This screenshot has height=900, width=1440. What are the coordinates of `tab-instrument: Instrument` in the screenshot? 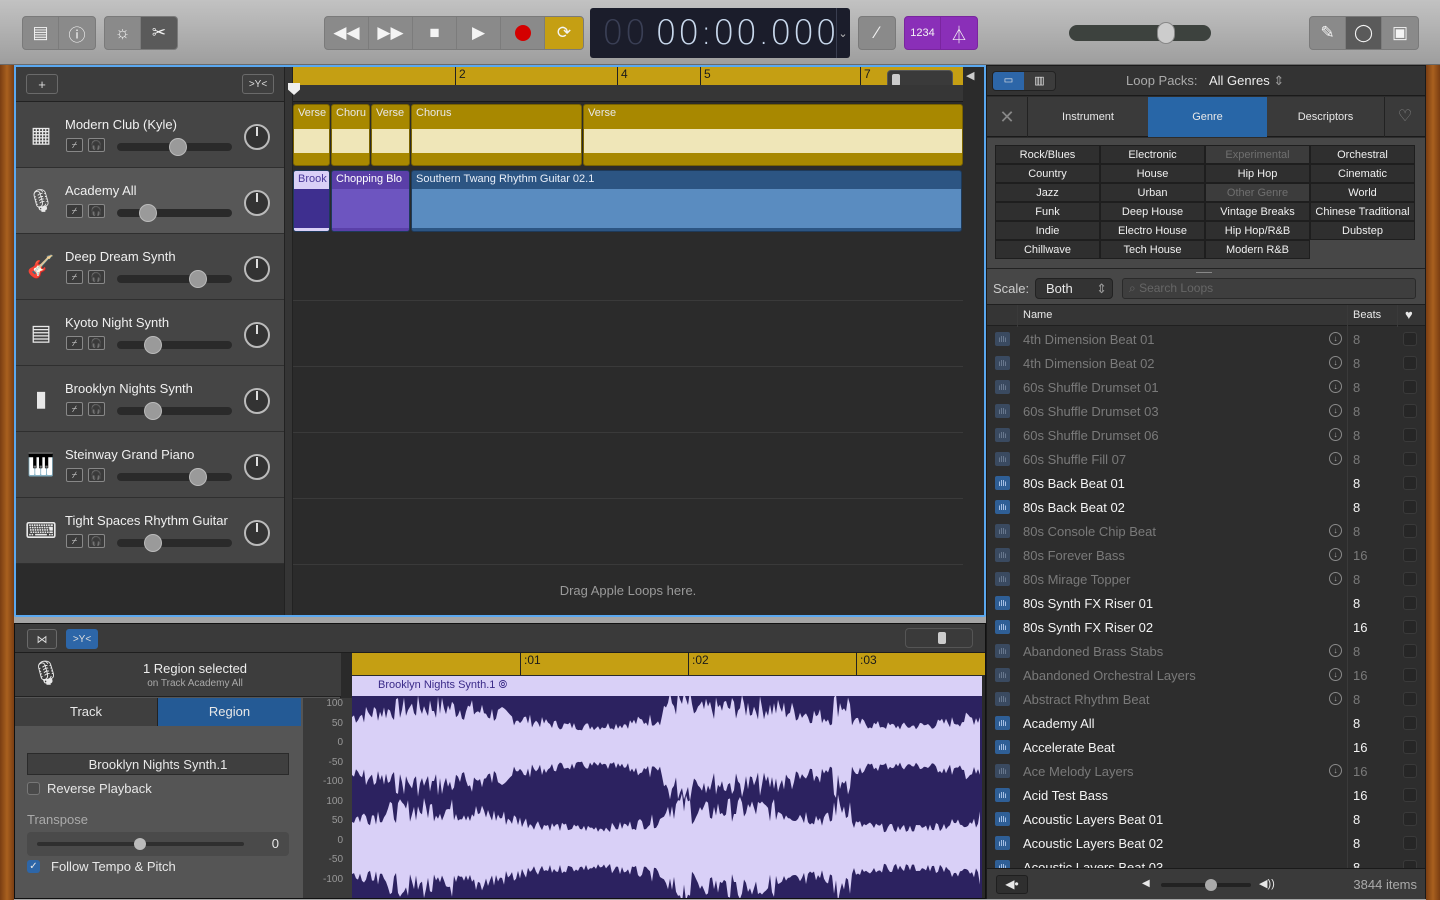 It's located at (1088, 117).